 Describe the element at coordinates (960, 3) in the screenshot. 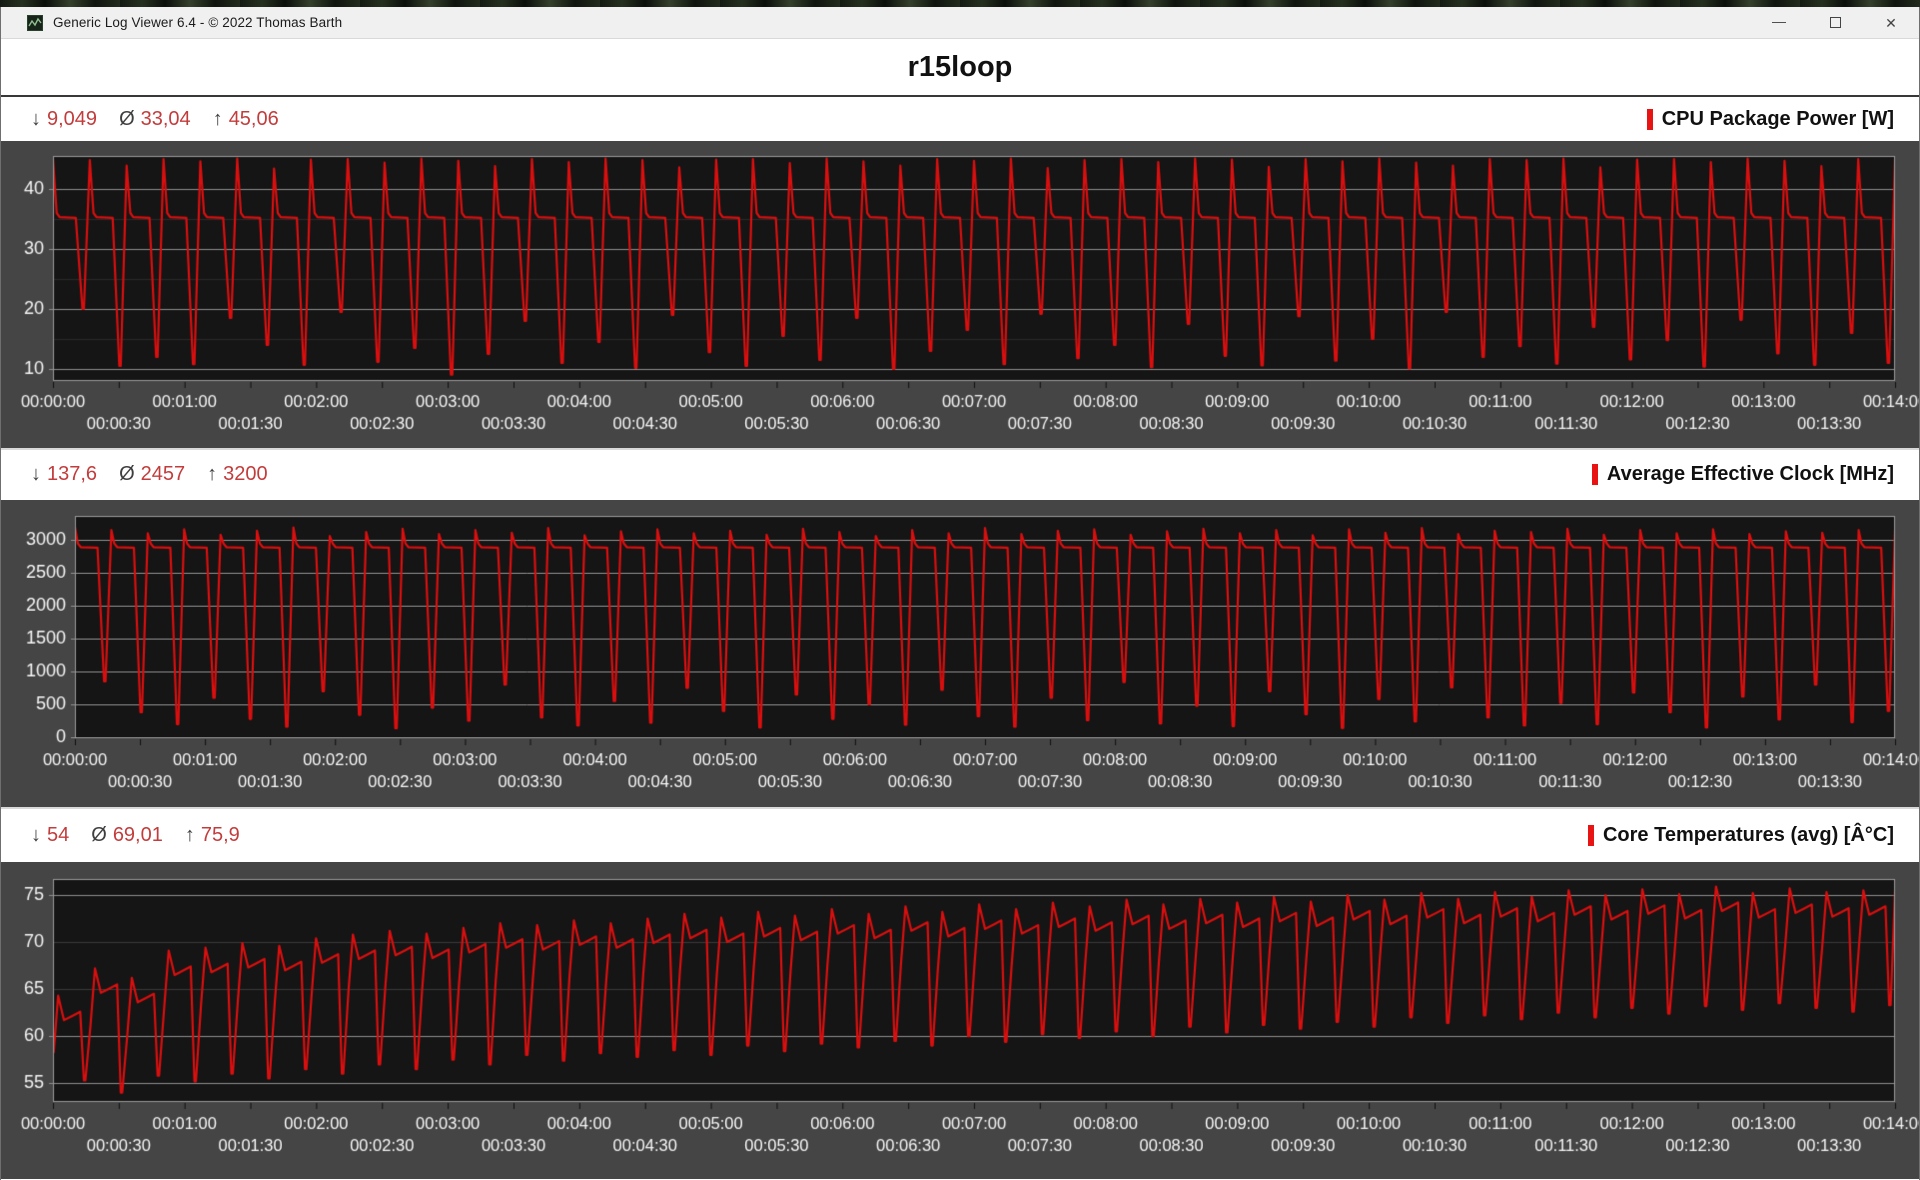

I see `desktop-background-strip` at that location.